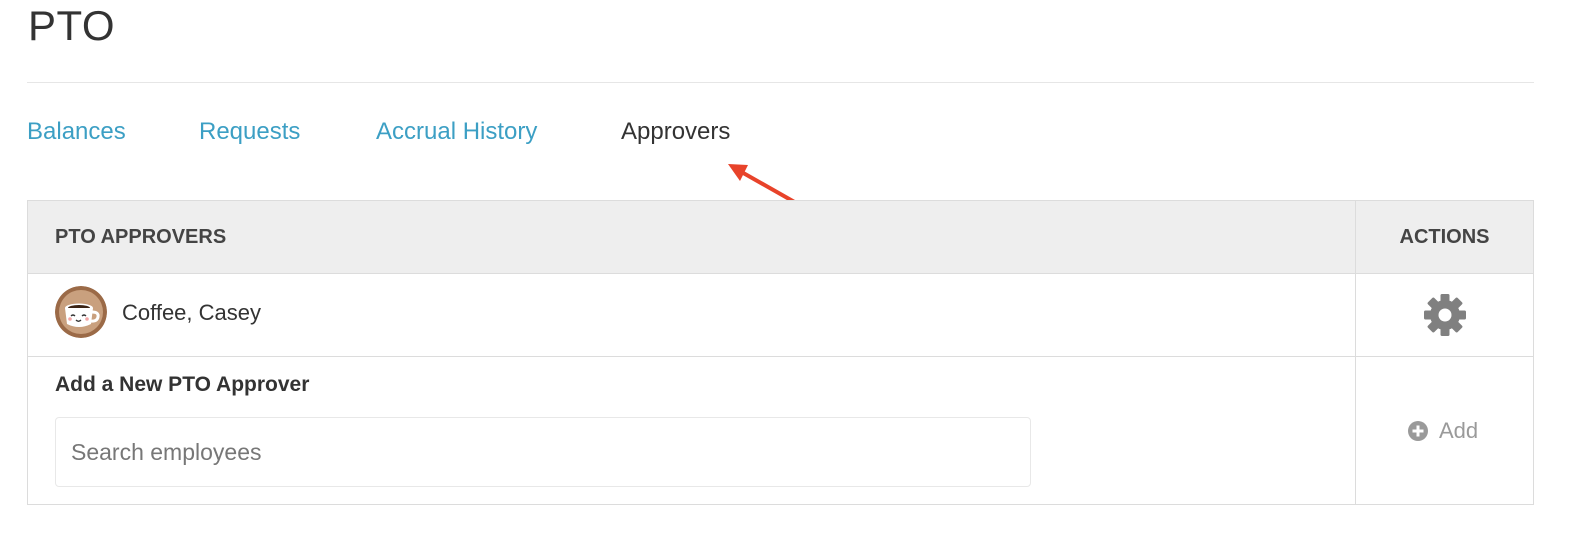  I want to click on plus-circle-icon, so click(1418, 431).